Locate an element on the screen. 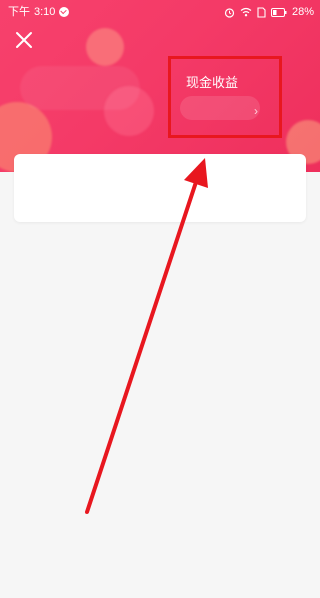  check-notification-icon is located at coordinates (64, 12).